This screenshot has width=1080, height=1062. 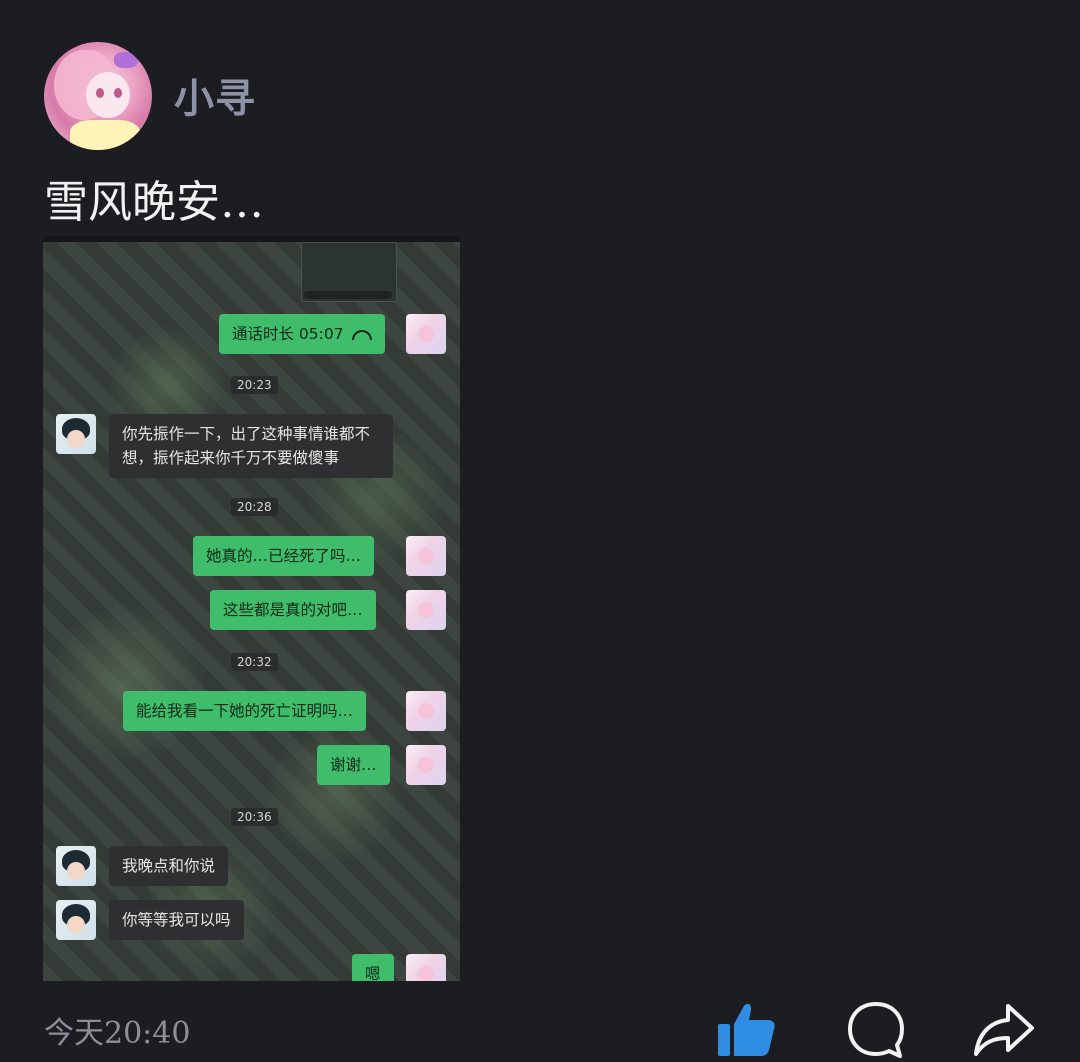 I want to click on timestamp: 20:28, so click(x=254, y=507).